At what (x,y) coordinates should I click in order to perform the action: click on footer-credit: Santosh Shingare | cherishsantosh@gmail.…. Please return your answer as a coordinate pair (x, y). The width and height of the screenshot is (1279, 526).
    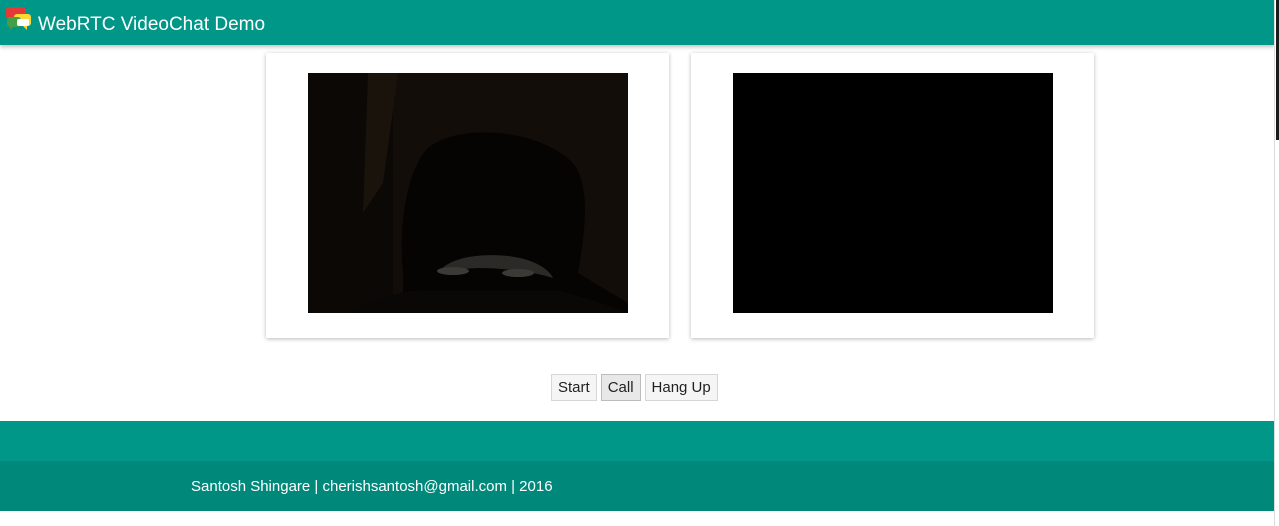
    Looking at the image, I should click on (372, 486).